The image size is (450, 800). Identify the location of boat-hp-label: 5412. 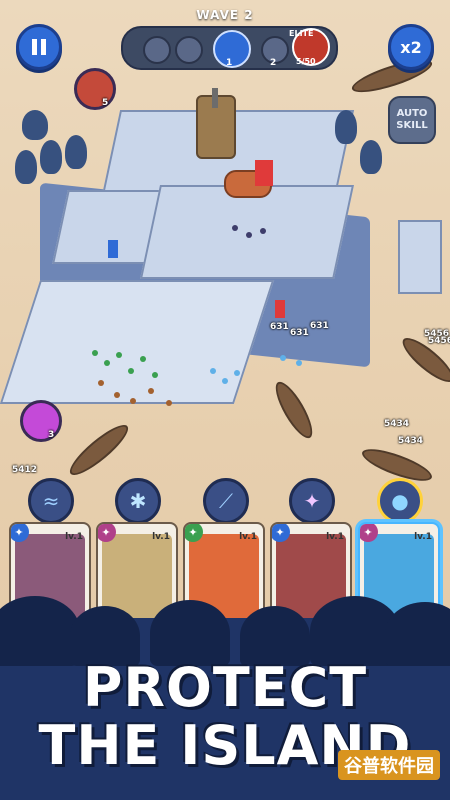
(25, 470).